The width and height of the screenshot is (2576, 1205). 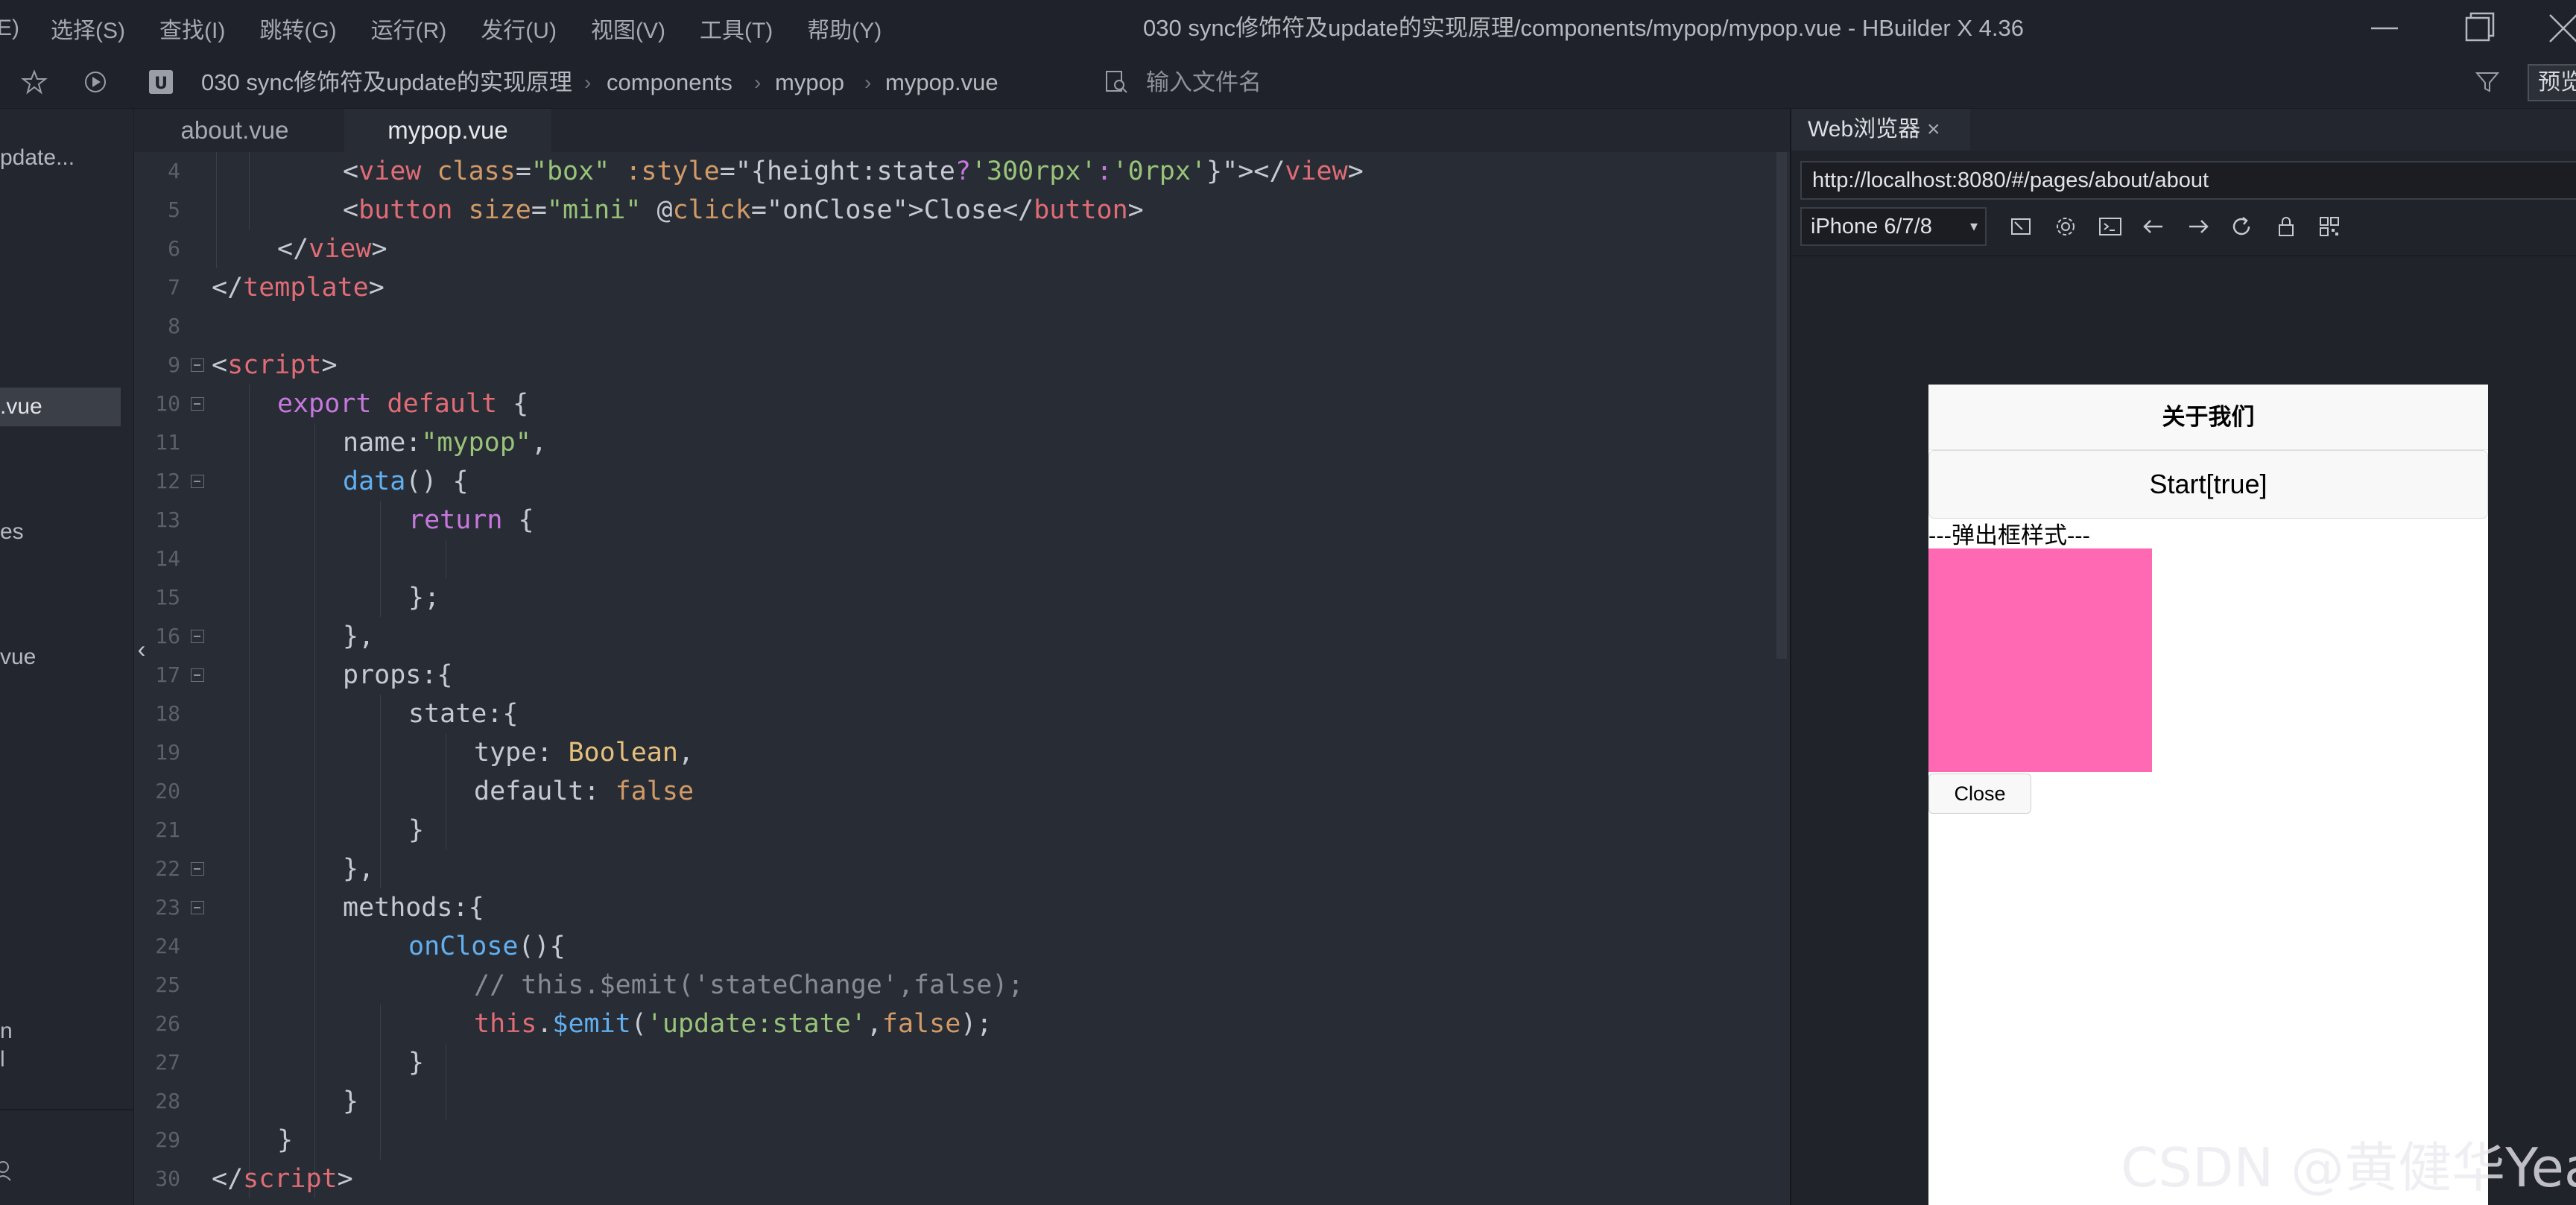 What do you see at coordinates (447, 130) in the screenshot?
I see `tab-mypop-vue: mypop.vue` at bounding box center [447, 130].